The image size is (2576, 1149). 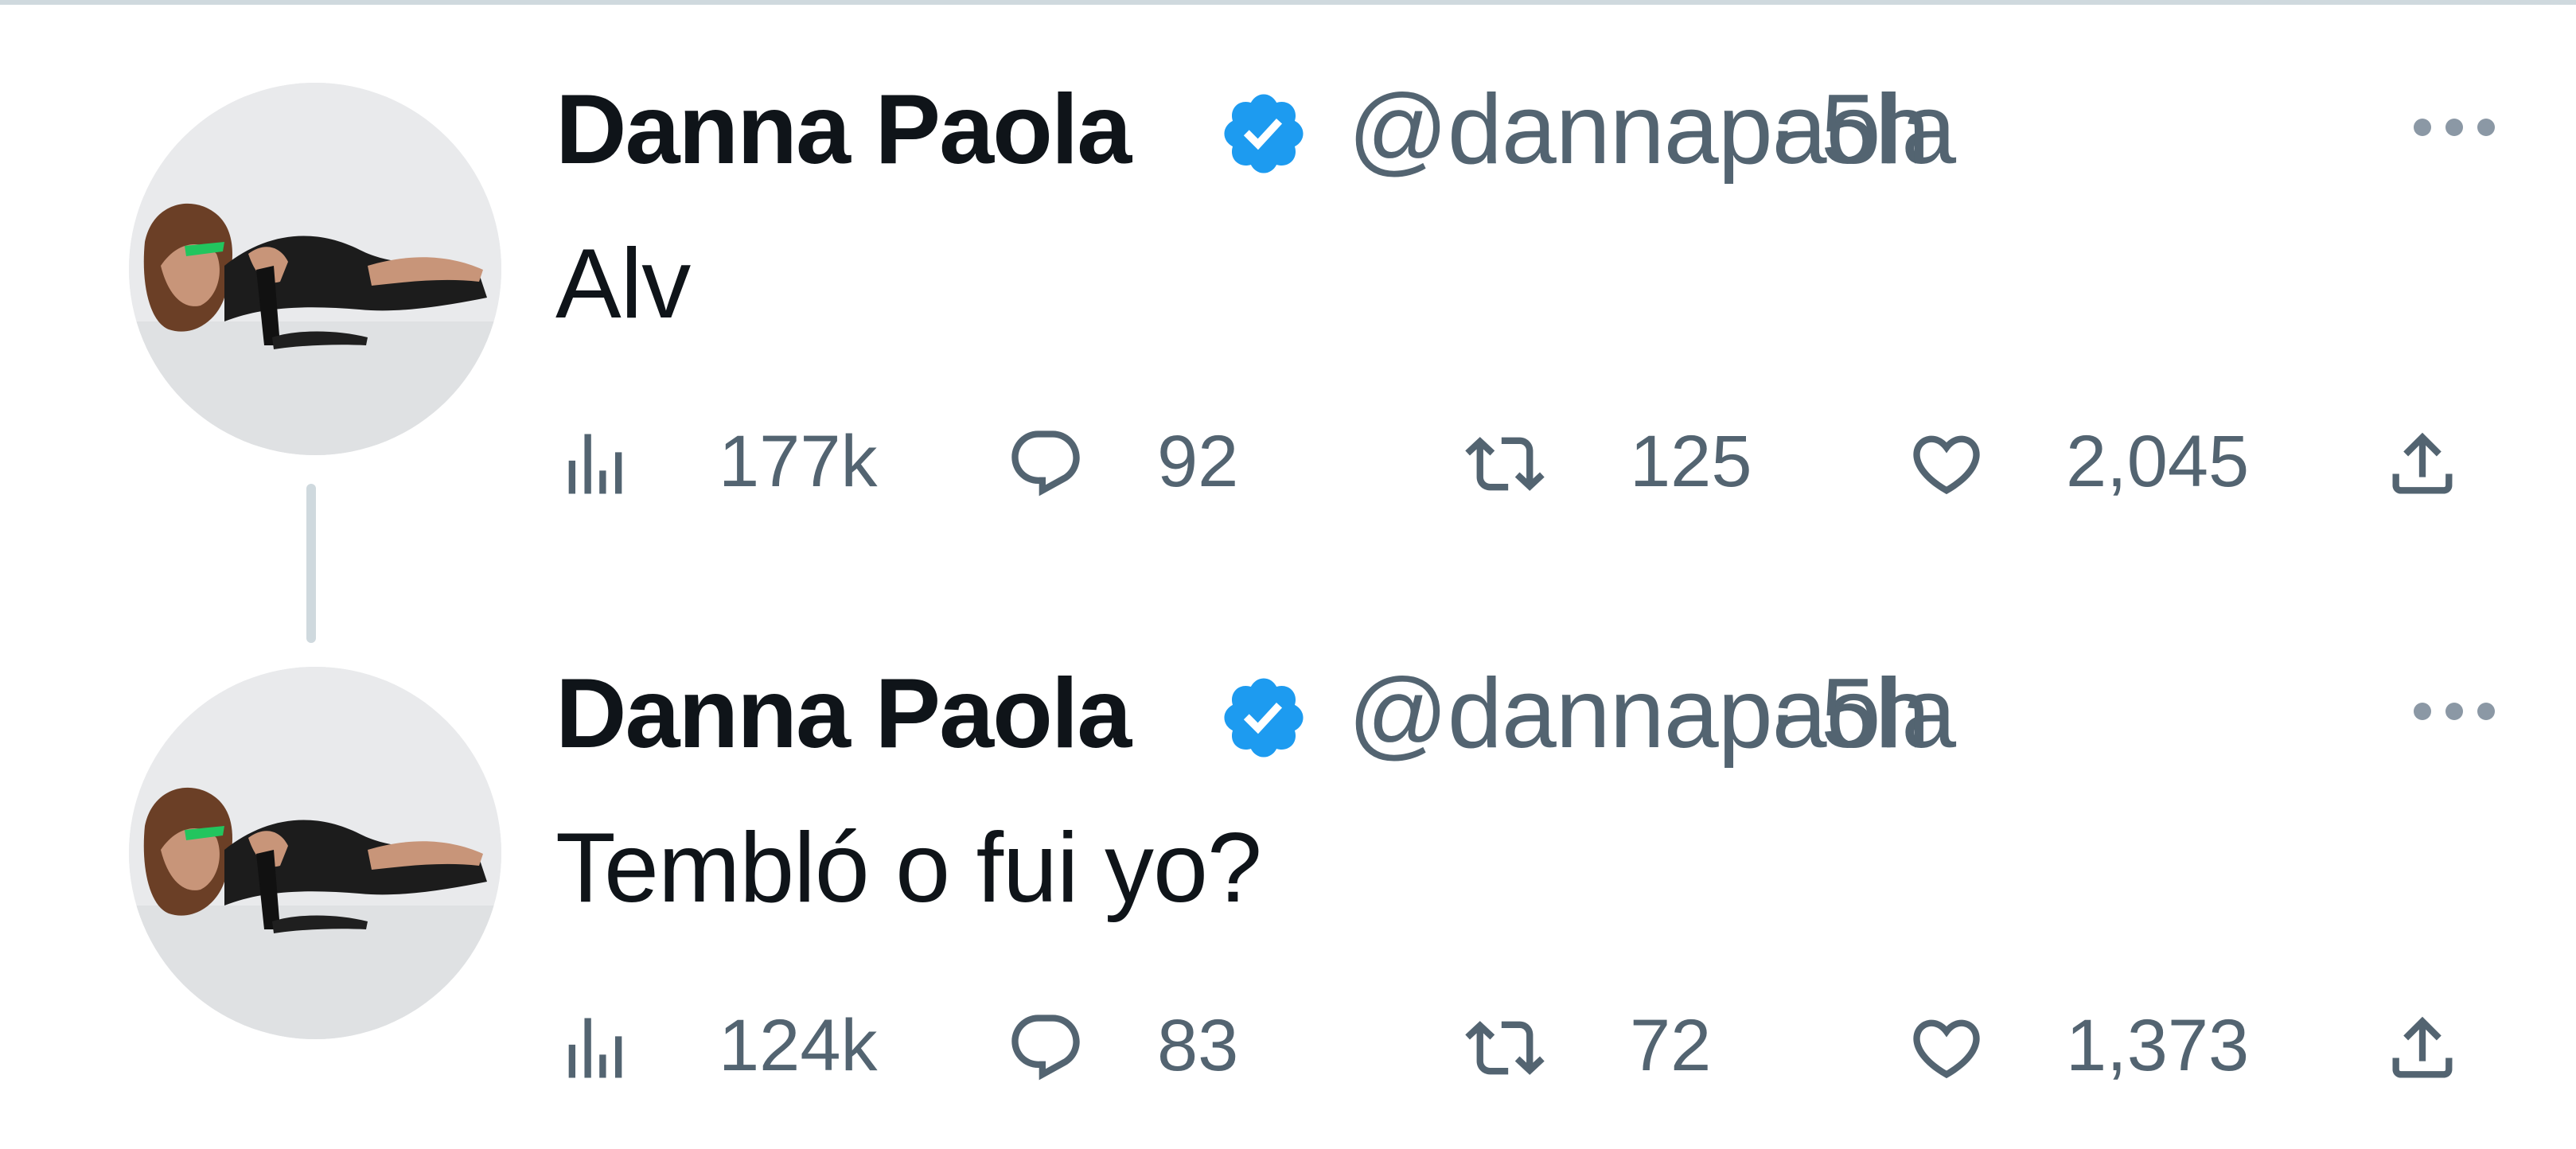 What do you see at coordinates (1691, 461) in the screenshot?
I see `retweet-count: 125` at bounding box center [1691, 461].